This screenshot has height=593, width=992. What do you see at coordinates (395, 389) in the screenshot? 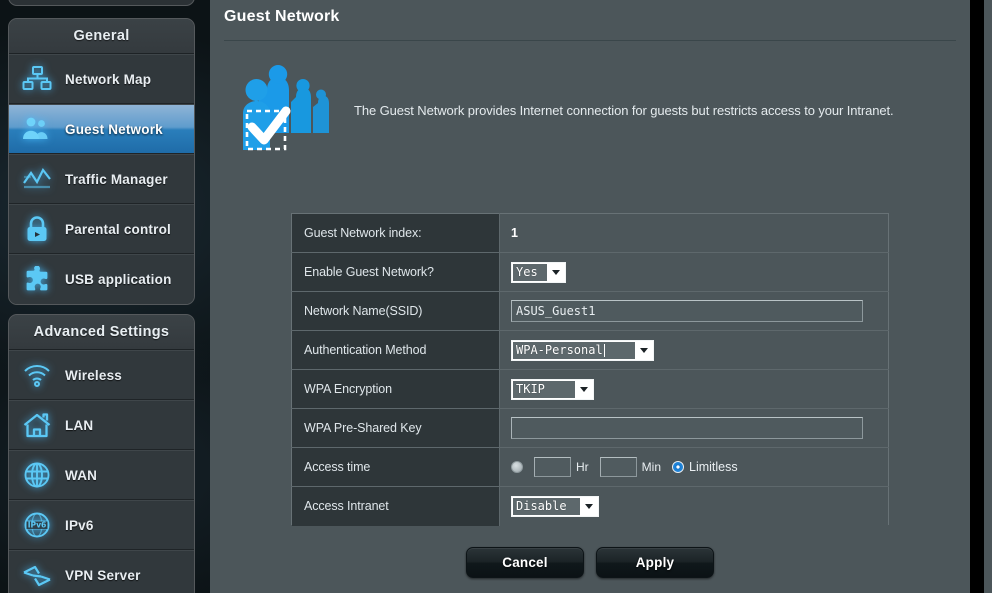
I see `row-label: WPA Encryption` at bounding box center [395, 389].